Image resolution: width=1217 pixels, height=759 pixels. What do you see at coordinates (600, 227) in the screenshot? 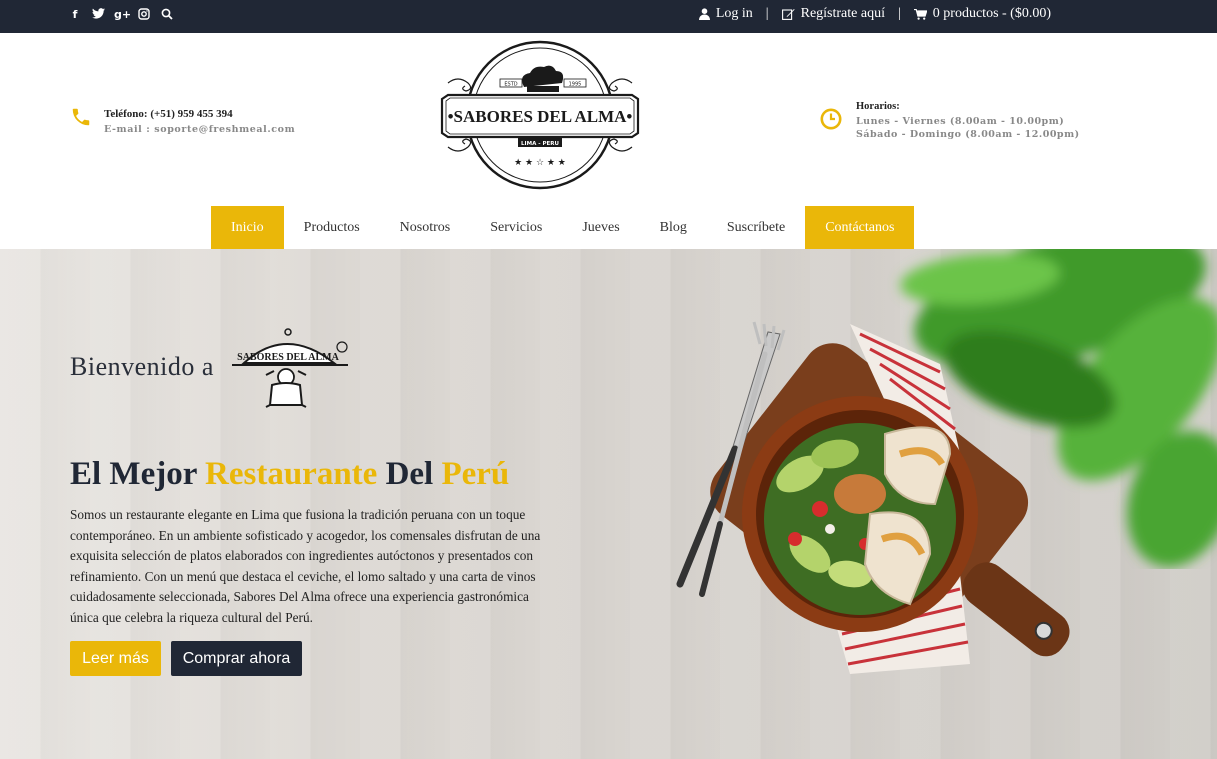
I see `nav-item-jueves: Jueves` at bounding box center [600, 227].